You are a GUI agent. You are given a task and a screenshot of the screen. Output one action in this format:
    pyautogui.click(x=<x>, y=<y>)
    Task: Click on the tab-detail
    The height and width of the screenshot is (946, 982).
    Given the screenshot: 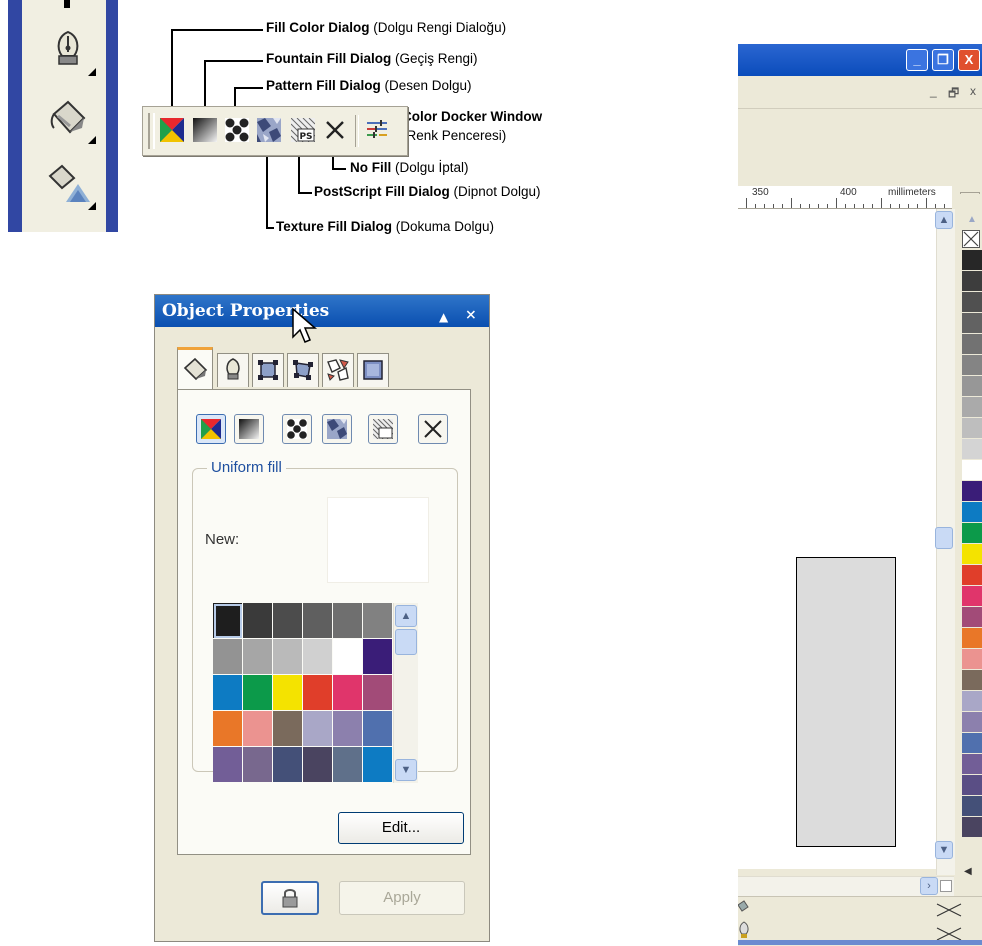 What is the action you would take?
    pyautogui.click(x=303, y=370)
    